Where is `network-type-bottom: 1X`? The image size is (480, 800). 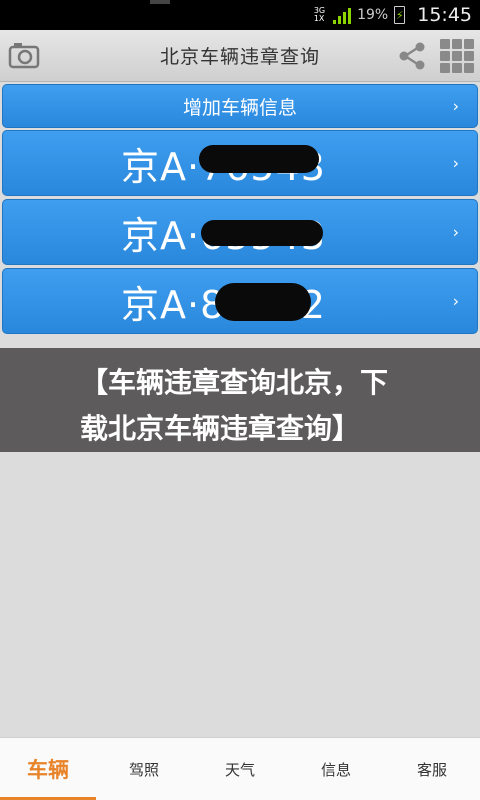
network-type-bottom: 1X is located at coordinates (319, 18).